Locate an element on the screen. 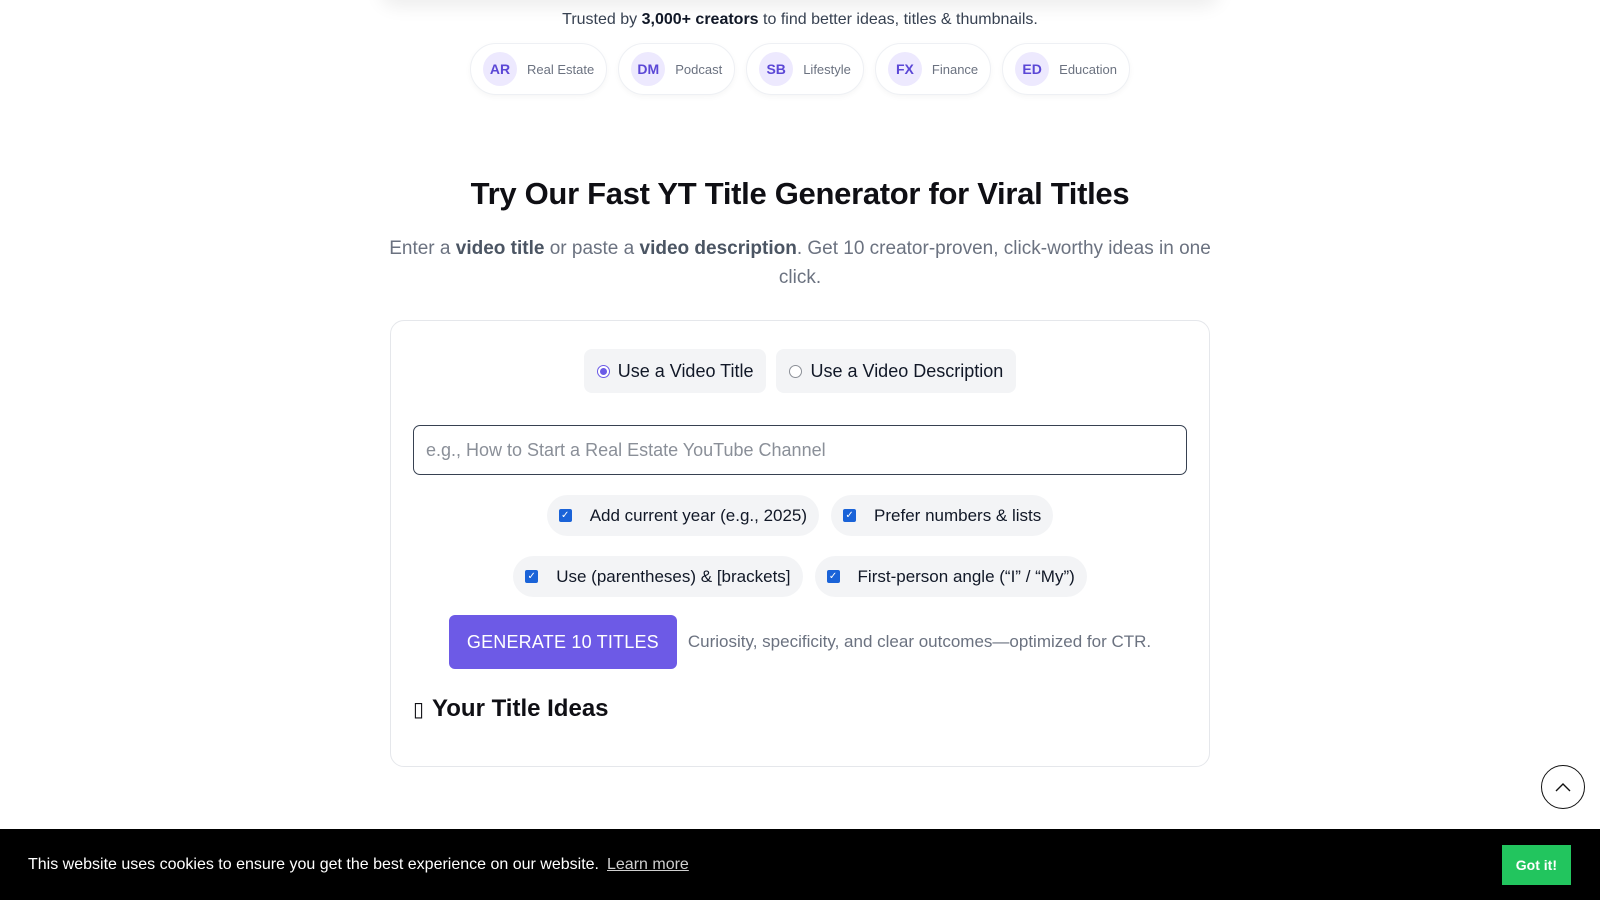  missing-glyph-icon: ▯ is located at coordinates (419, 709).